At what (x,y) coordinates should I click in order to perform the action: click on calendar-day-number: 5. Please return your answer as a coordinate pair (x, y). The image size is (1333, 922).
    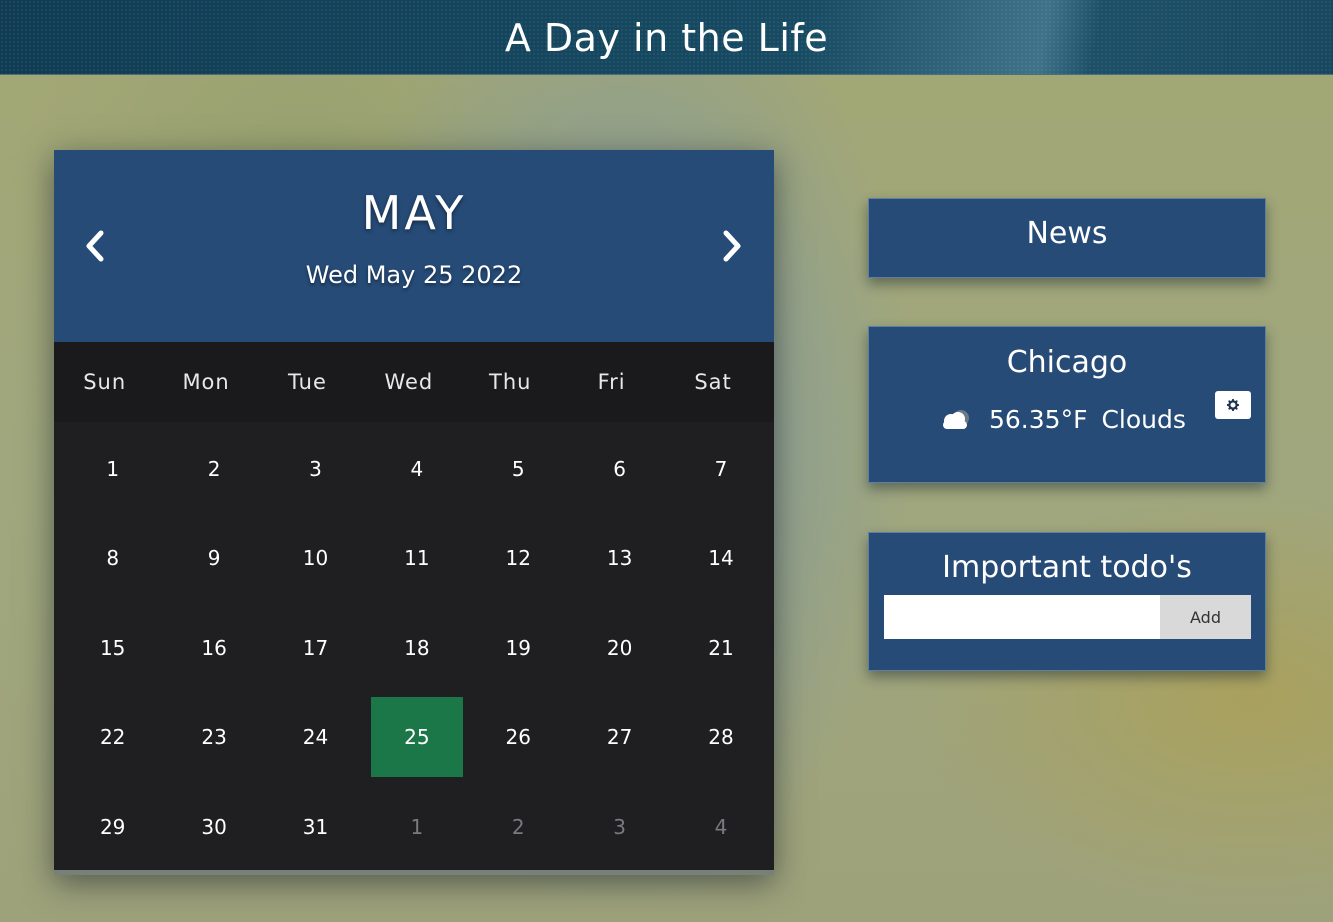
    Looking at the image, I should click on (518, 468).